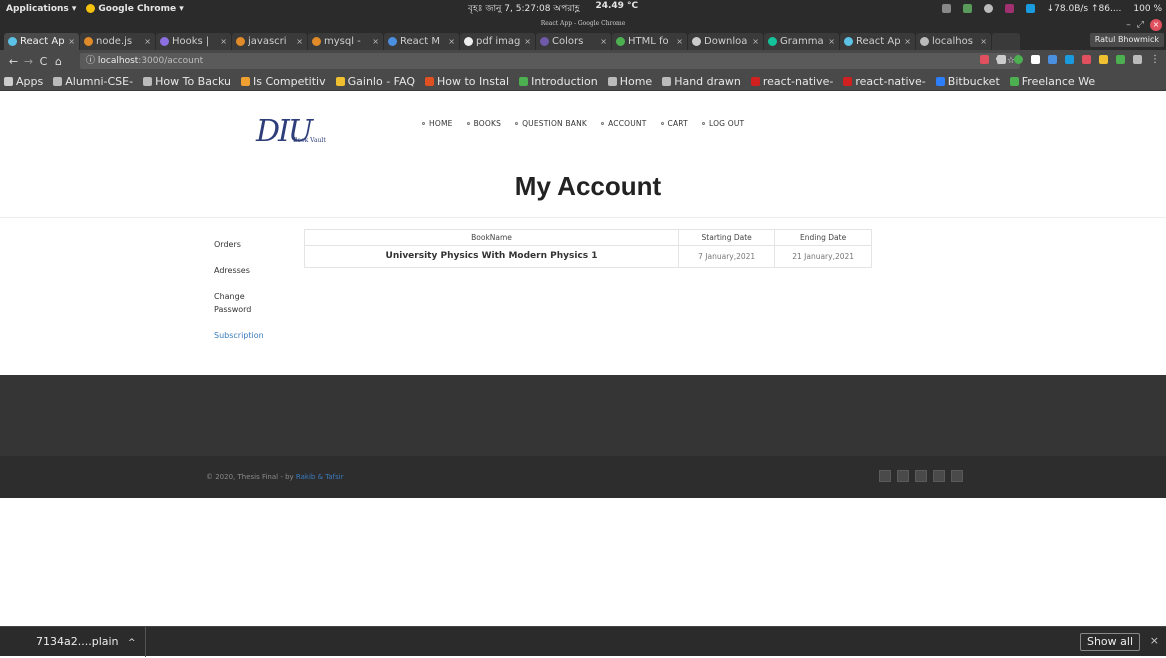 The height and width of the screenshot is (658, 1166). Describe the element at coordinates (320, 477) in the screenshot. I see `authors-link: Rakib & Tafsir` at that location.